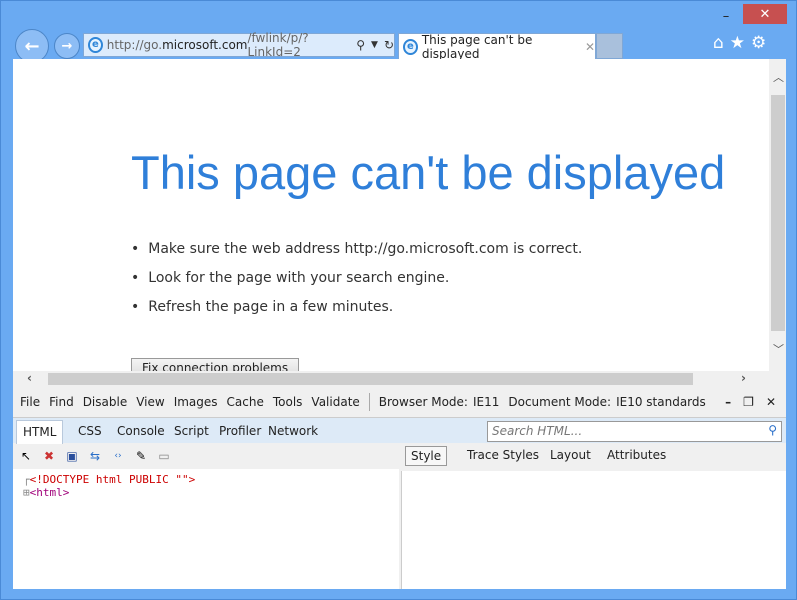 Image resolution: width=797 pixels, height=600 pixels. Describe the element at coordinates (570, 455) in the screenshot. I see `tab-layout: Layout` at that location.